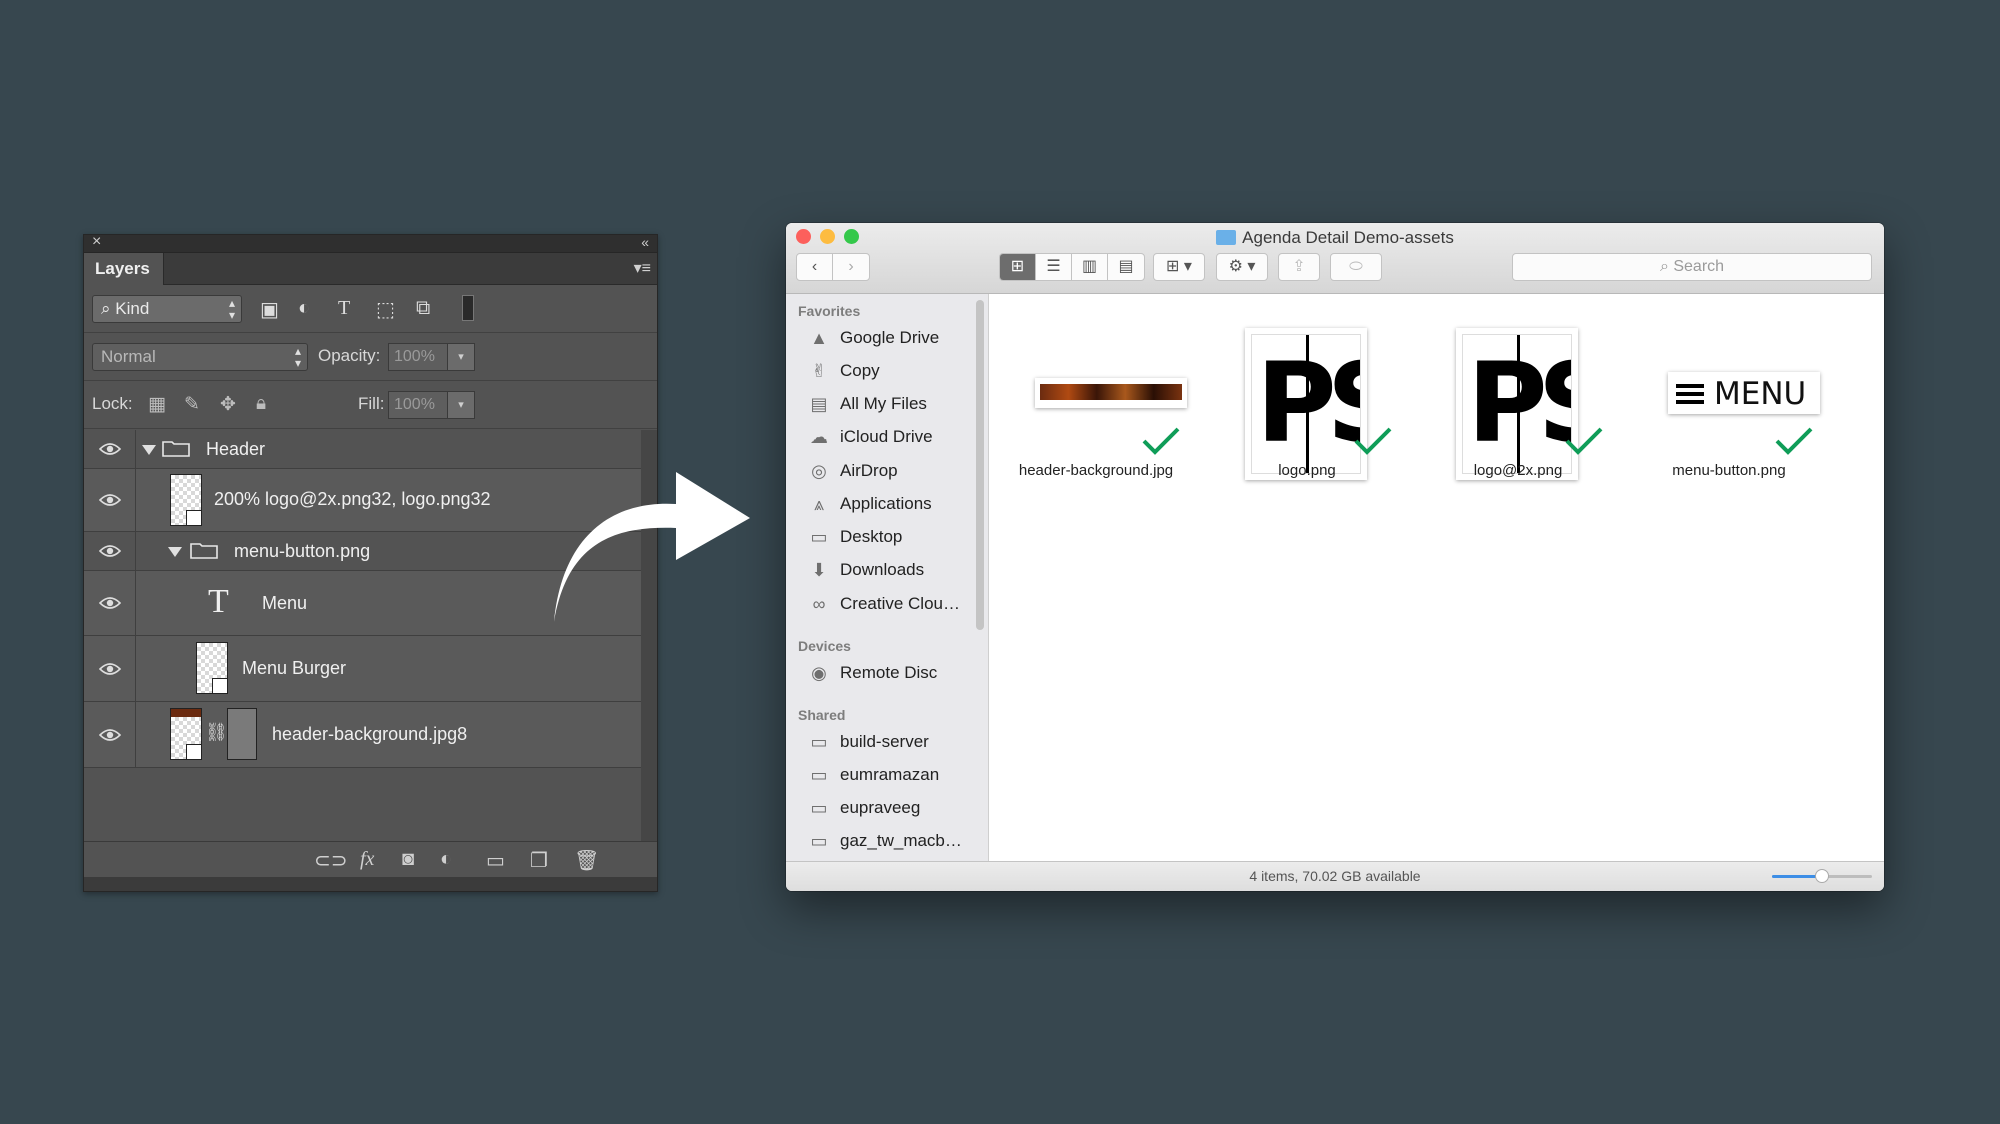 This screenshot has width=2000, height=1124. I want to click on search-input: ⌕ Search, so click(1692, 267).